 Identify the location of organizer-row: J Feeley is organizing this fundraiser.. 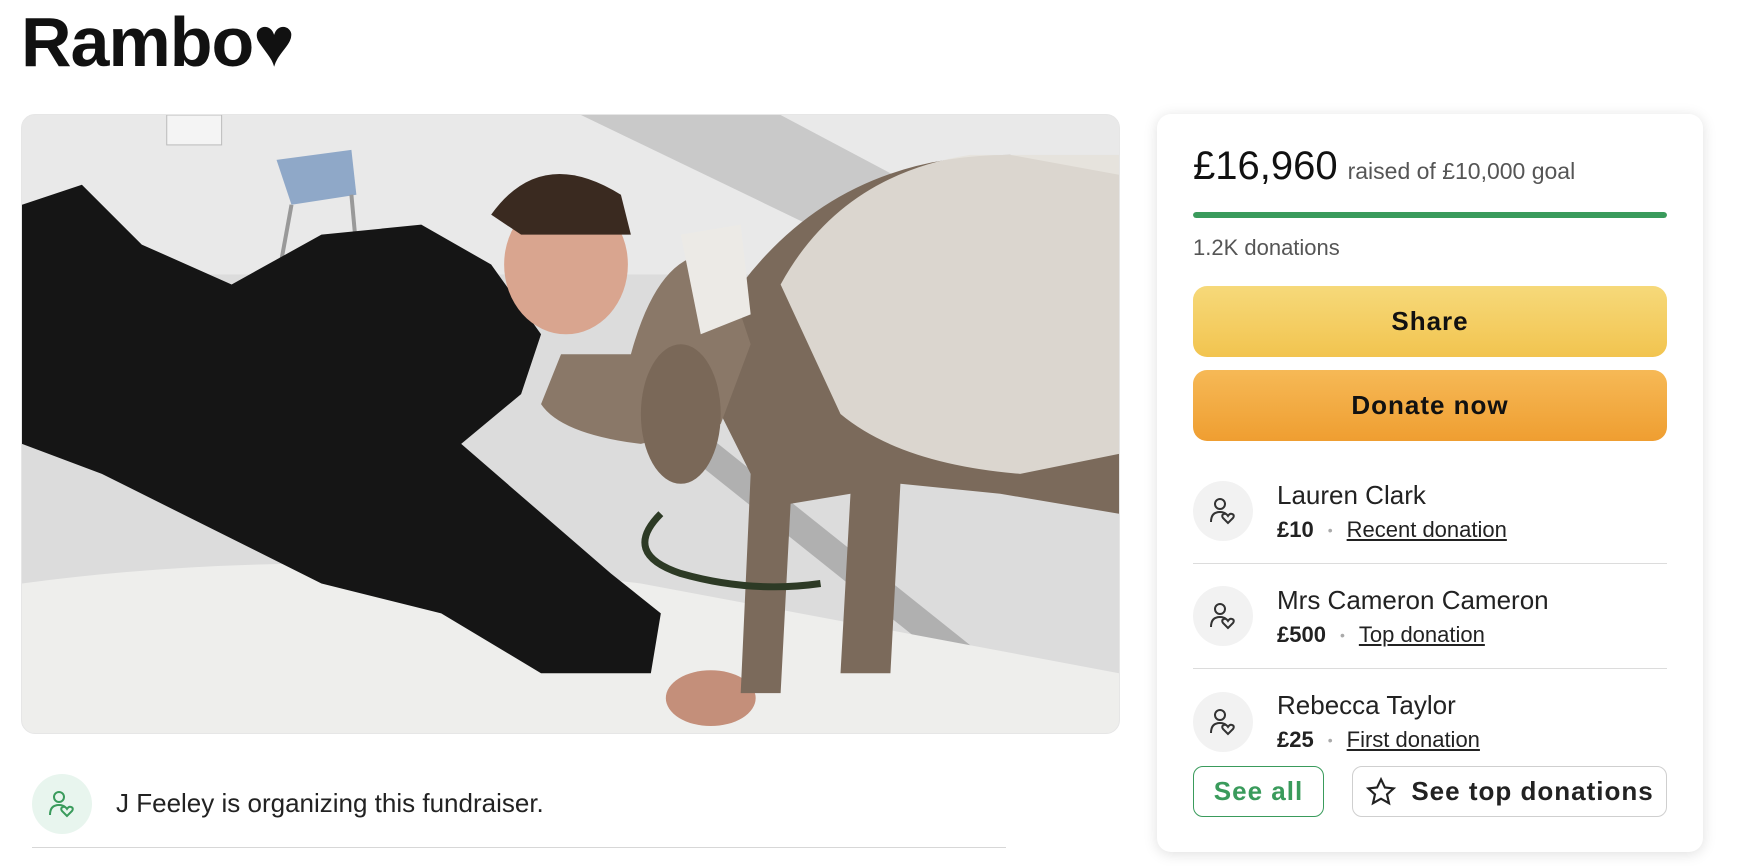
(519, 804).